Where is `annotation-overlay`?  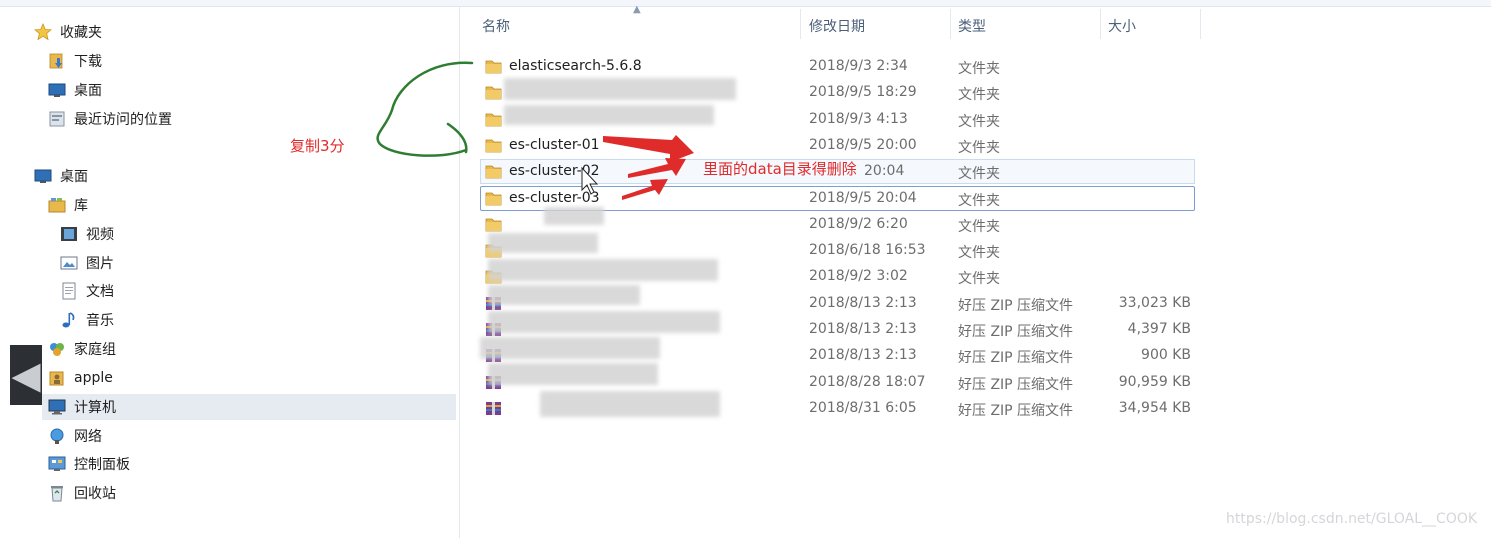
annotation-overlay is located at coordinates (535, 130).